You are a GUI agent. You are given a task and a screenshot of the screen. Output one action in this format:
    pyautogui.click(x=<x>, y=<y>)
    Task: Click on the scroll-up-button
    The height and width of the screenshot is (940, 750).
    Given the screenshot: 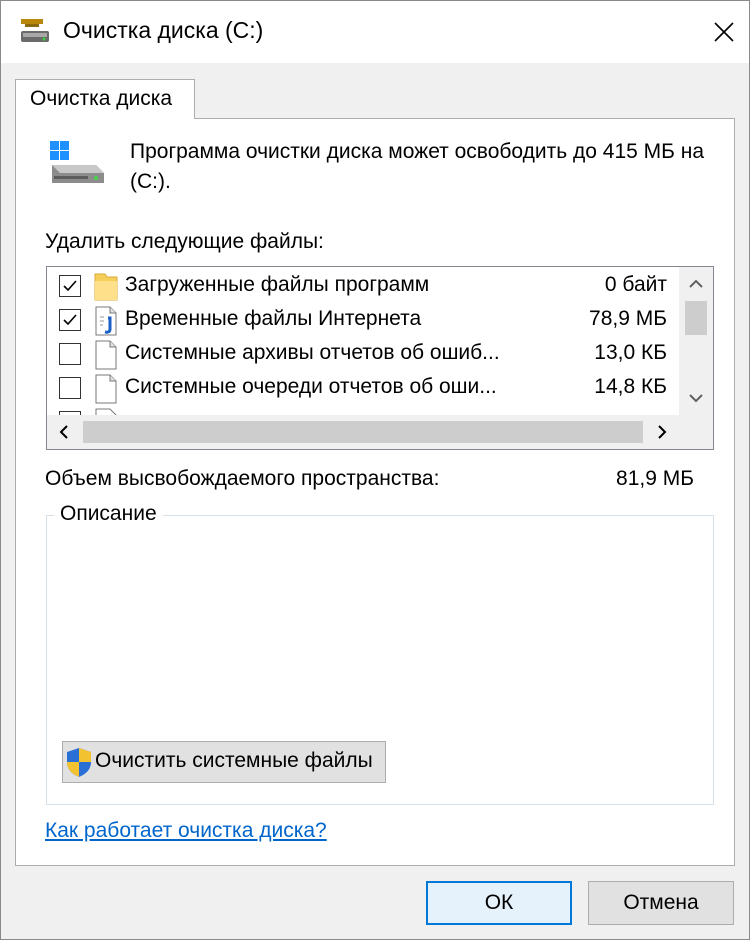 What is the action you would take?
    pyautogui.click(x=696, y=284)
    